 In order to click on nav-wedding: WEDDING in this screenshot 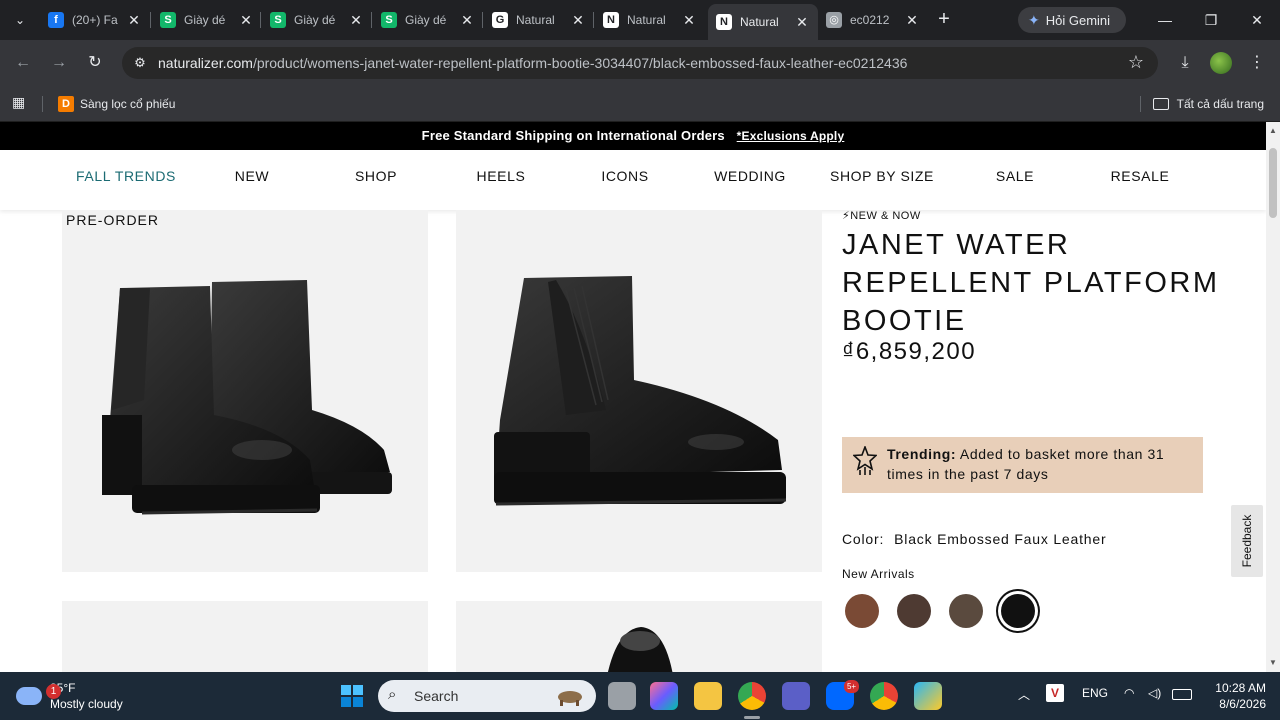, I will do `click(750, 176)`.